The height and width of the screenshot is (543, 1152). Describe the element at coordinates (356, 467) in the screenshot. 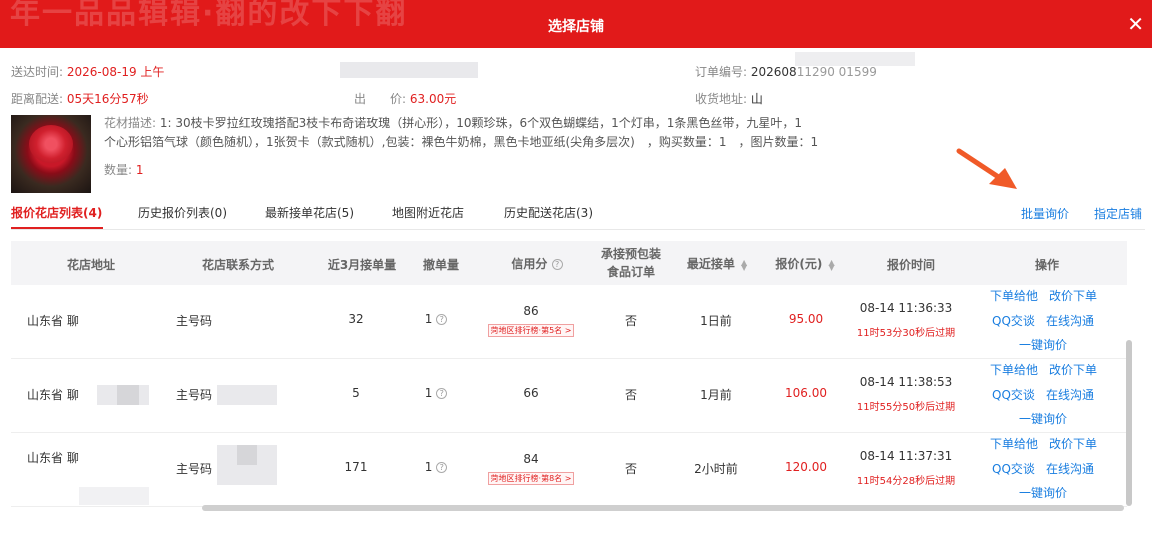

I see `orders-3m: 171` at that location.